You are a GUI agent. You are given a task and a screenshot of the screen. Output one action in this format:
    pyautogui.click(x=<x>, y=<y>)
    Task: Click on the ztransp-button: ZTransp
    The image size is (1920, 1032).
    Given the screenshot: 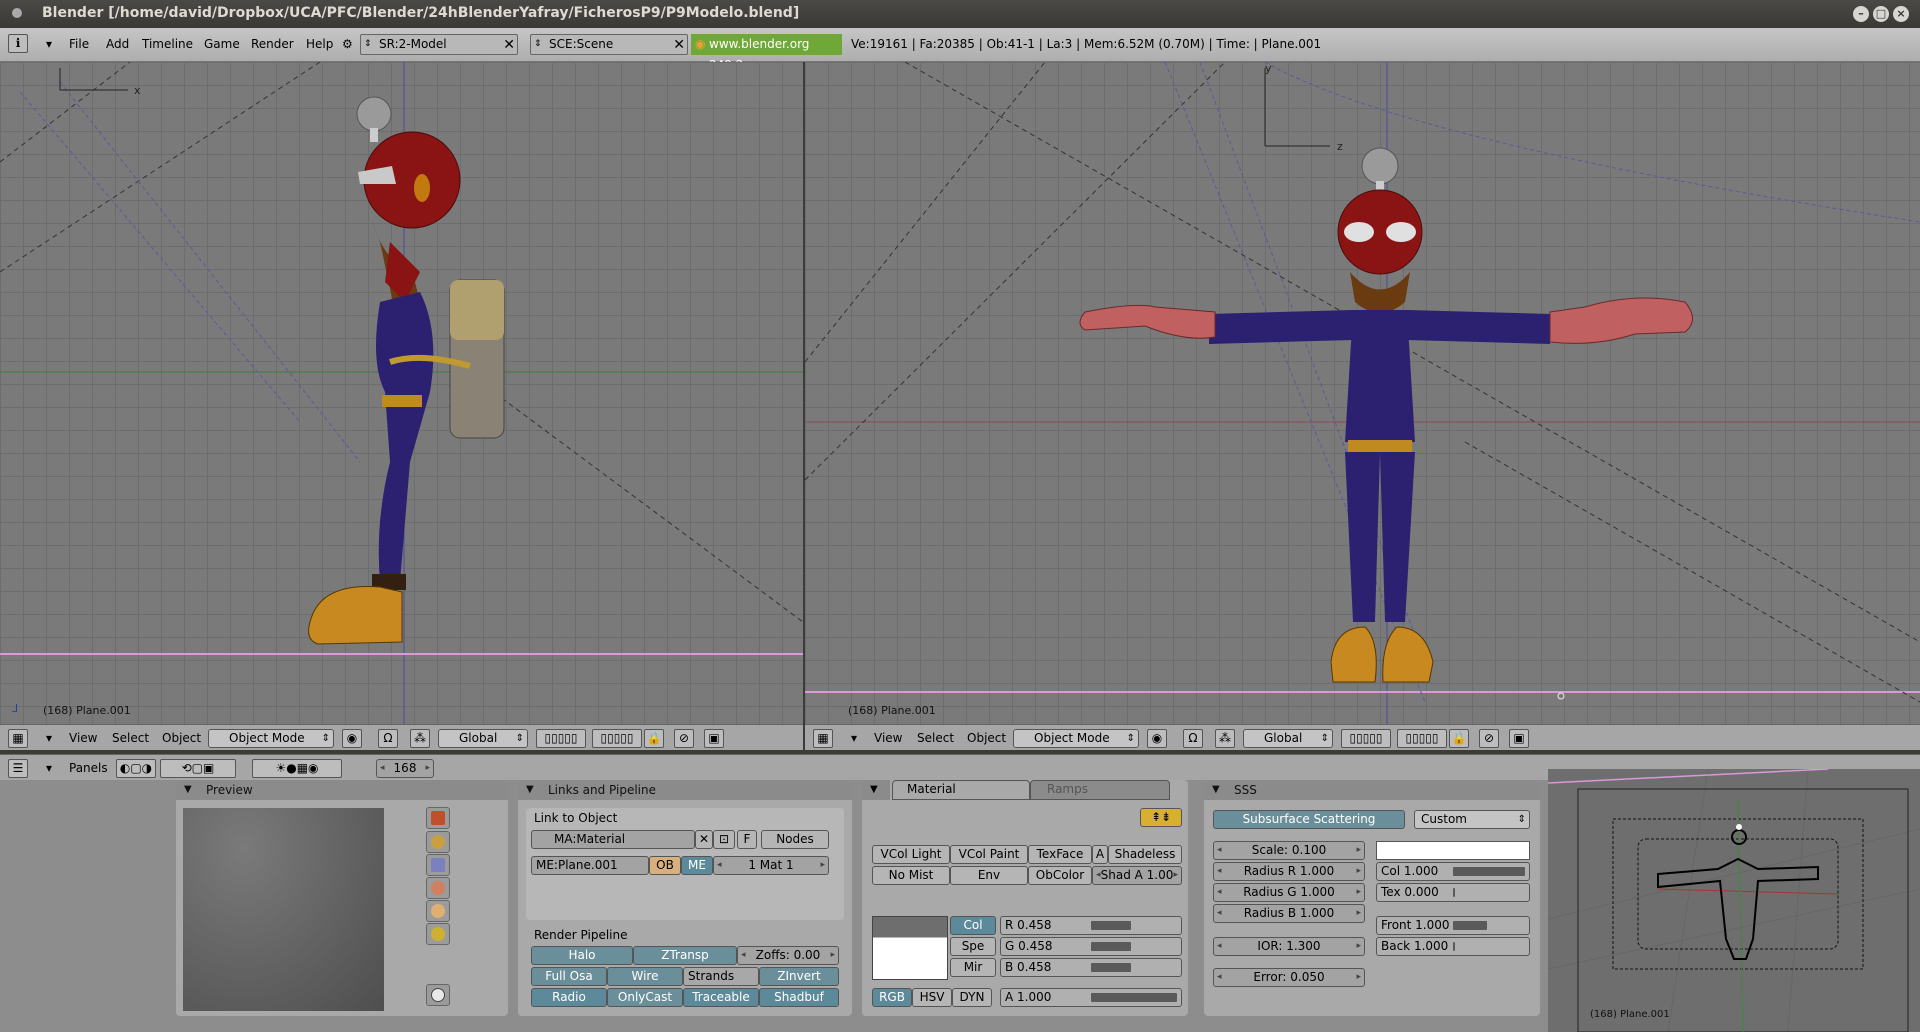 What is the action you would take?
    pyautogui.click(x=685, y=955)
    